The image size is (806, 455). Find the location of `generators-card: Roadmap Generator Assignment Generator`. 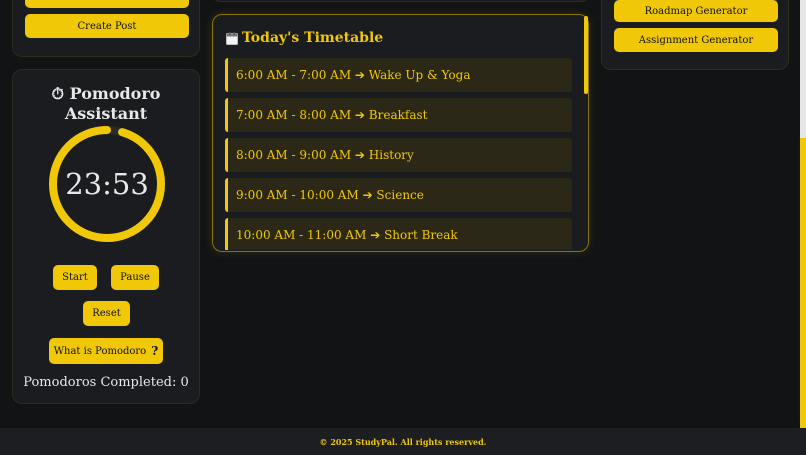

generators-card: Roadmap Generator Assignment Generator is located at coordinates (695, 35).